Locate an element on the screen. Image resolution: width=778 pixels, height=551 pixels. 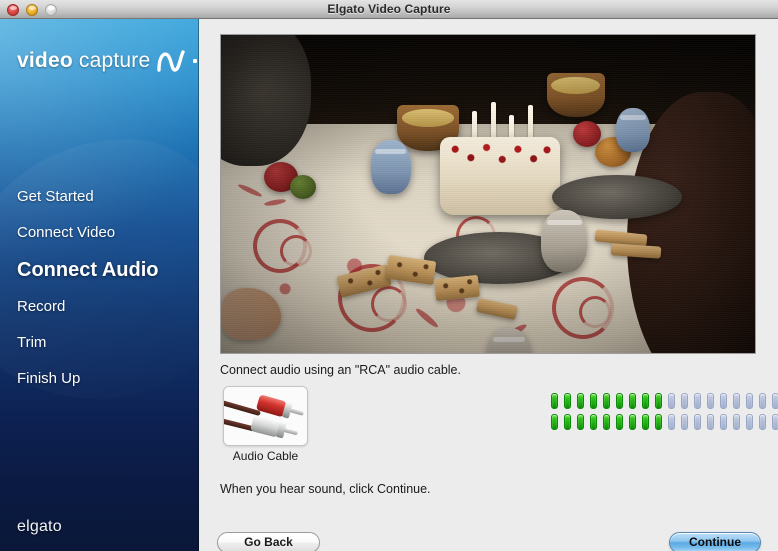
meter-row-left is located at coordinates (664, 401).